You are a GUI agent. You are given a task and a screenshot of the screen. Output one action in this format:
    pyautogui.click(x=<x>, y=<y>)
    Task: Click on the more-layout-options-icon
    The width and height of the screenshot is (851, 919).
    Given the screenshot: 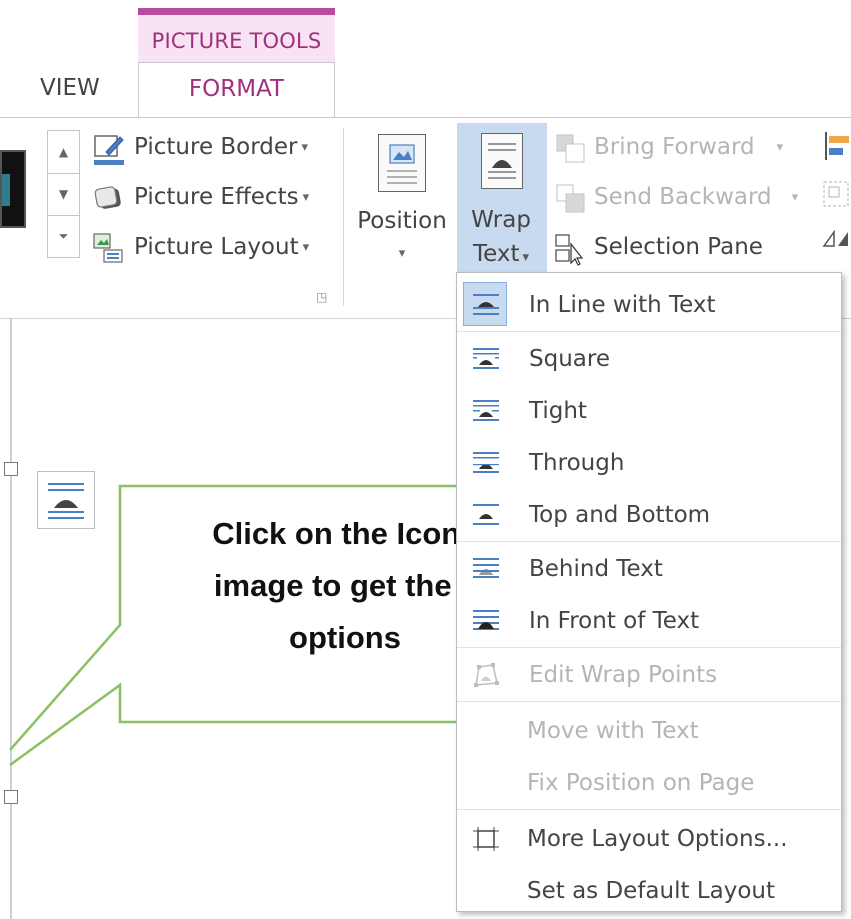 What is the action you would take?
    pyautogui.click(x=486, y=839)
    